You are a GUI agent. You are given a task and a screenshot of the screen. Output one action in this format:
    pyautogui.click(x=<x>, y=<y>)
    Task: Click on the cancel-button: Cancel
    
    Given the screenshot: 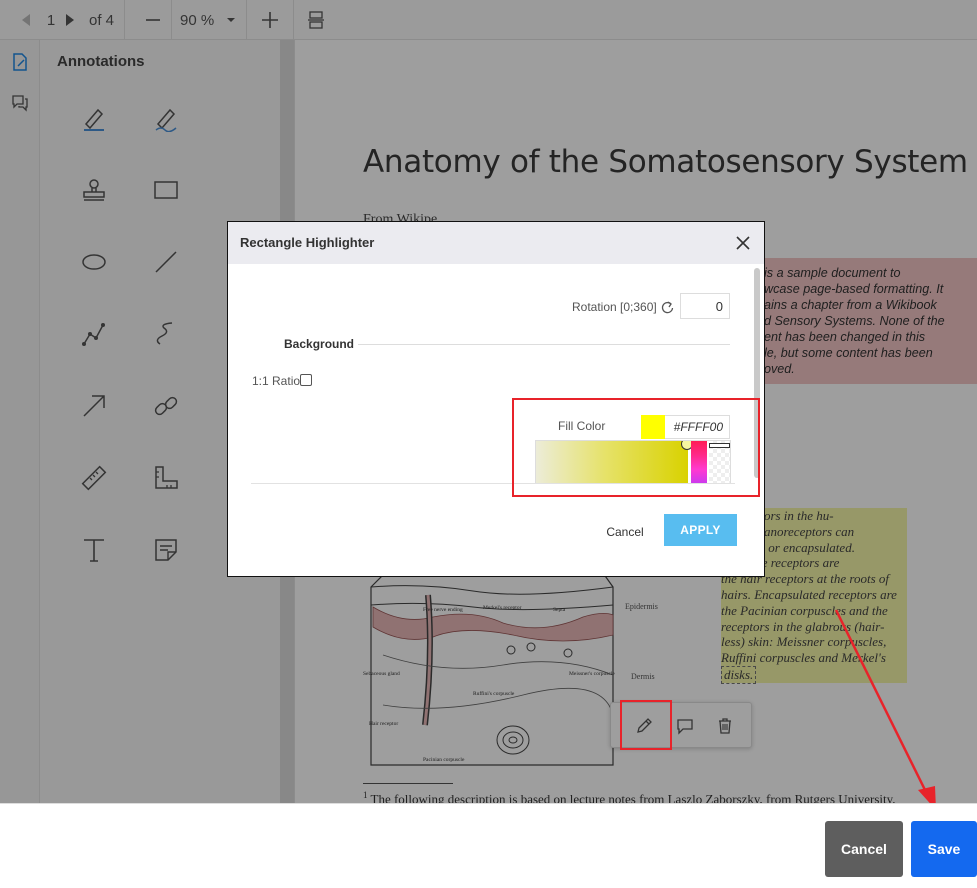 What is the action you would take?
    pyautogui.click(x=864, y=849)
    